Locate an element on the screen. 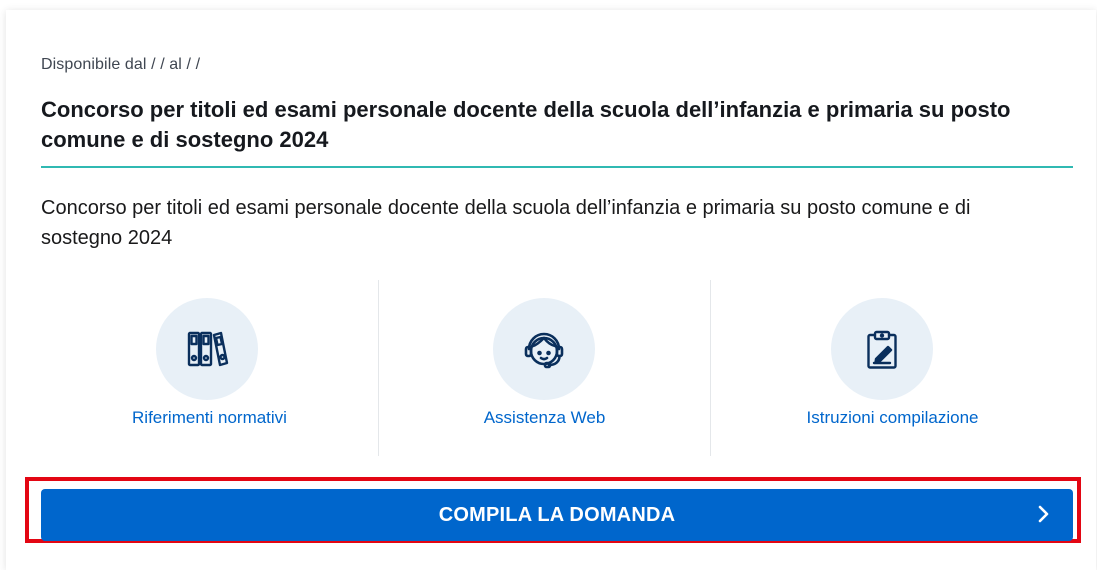 This screenshot has height=570, width=1097. link-istruzioni-compilazione: Istruzioni compilazione is located at coordinates (892, 368).